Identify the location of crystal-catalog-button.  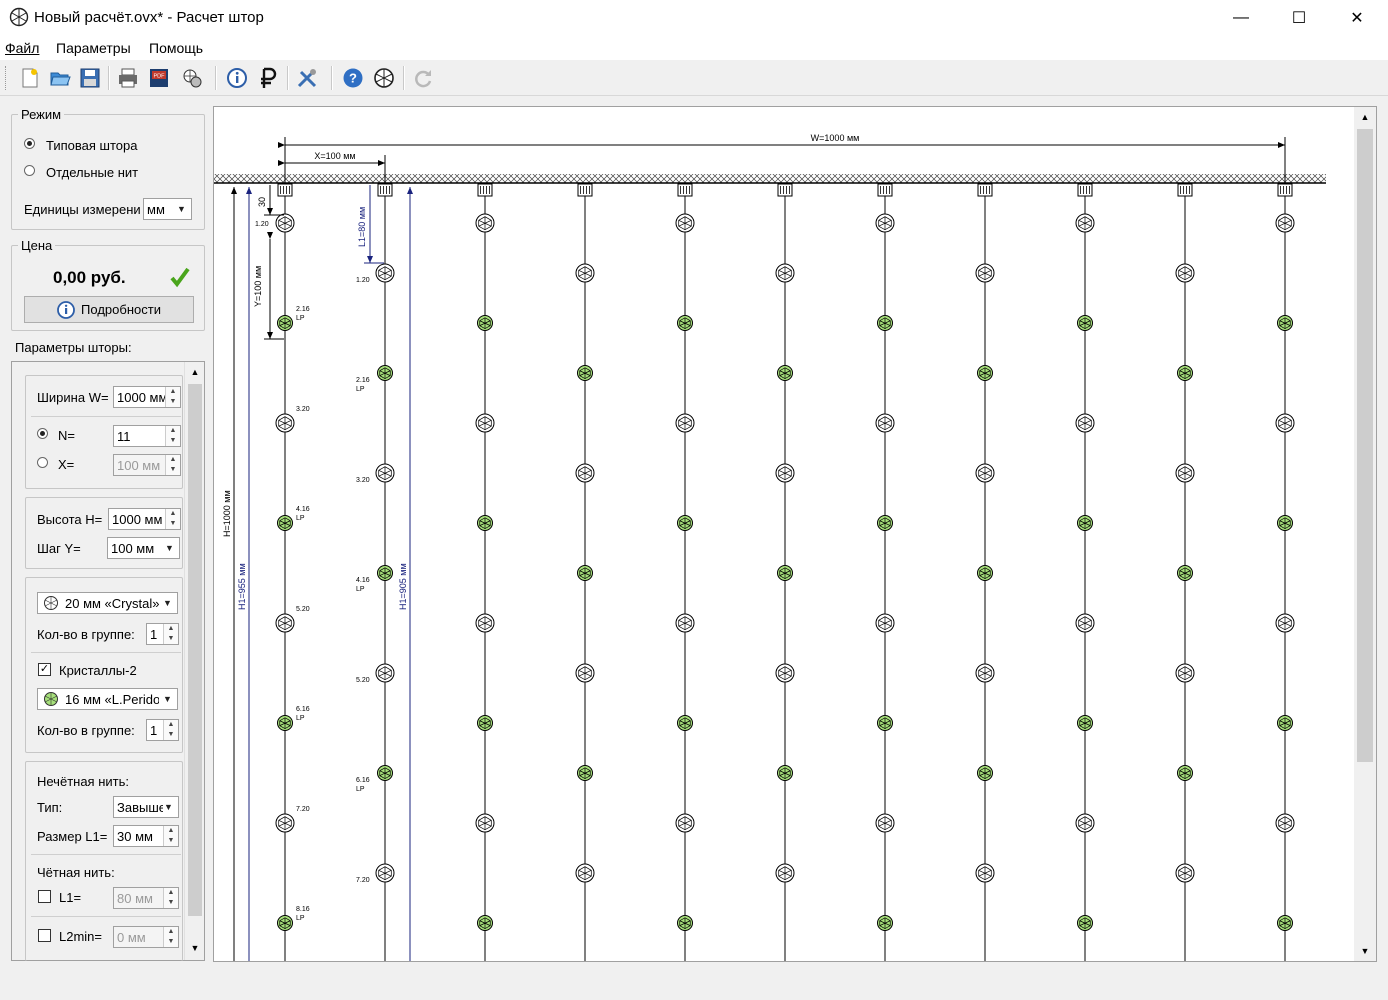
(384, 78).